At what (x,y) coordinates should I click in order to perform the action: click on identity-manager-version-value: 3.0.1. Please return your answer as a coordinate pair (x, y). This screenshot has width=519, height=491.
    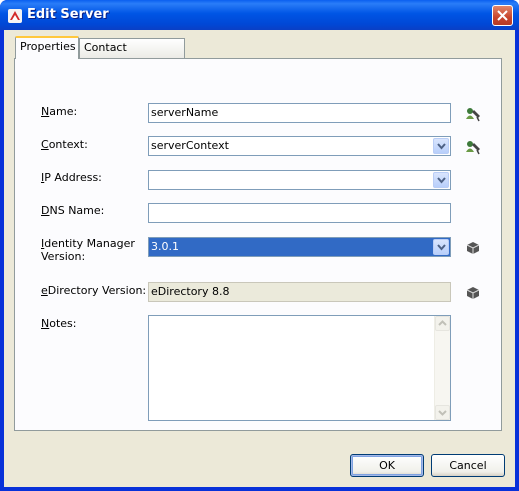
    Looking at the image, I should click on (165, 246).